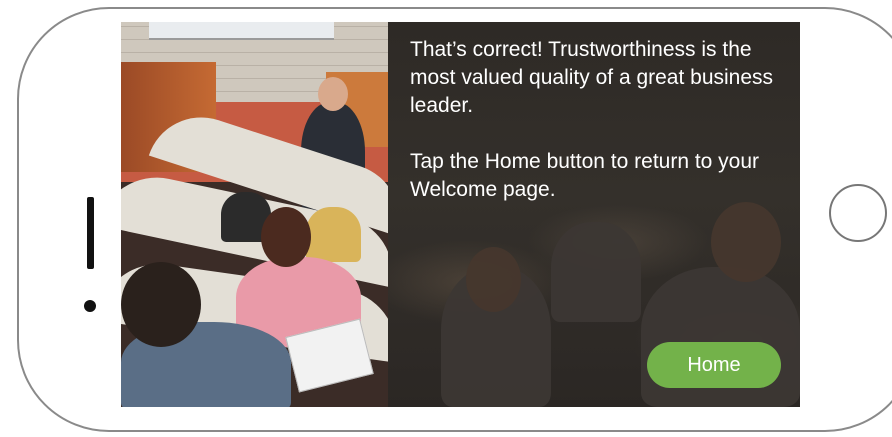 The image size is (892, 437). Describe the element at coordinates (241, 31) in the screenshot. I see `whiteboard` at that location.